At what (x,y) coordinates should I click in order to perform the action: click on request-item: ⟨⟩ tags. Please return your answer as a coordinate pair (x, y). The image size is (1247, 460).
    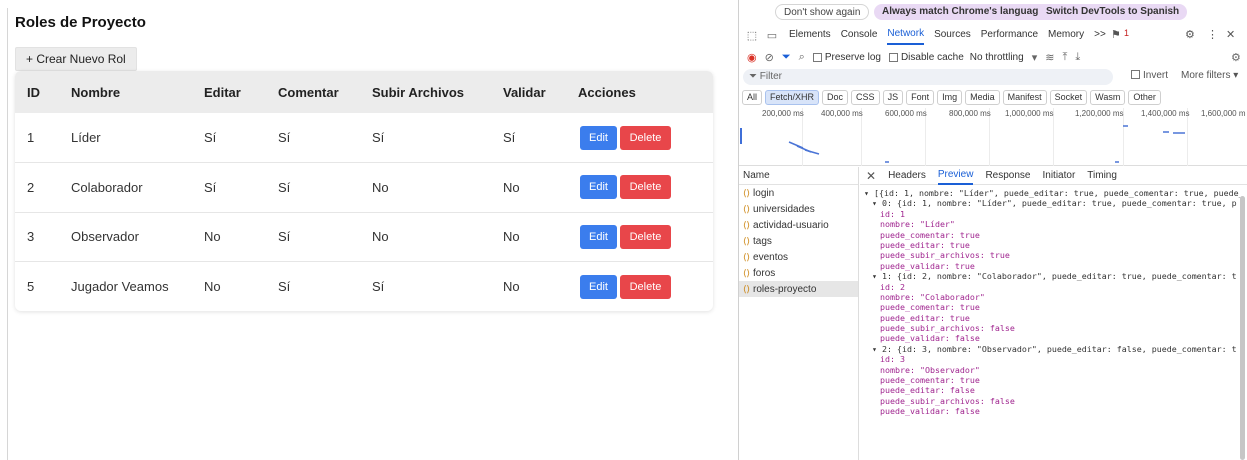
    Looking at the image, I should click on (798, 241).